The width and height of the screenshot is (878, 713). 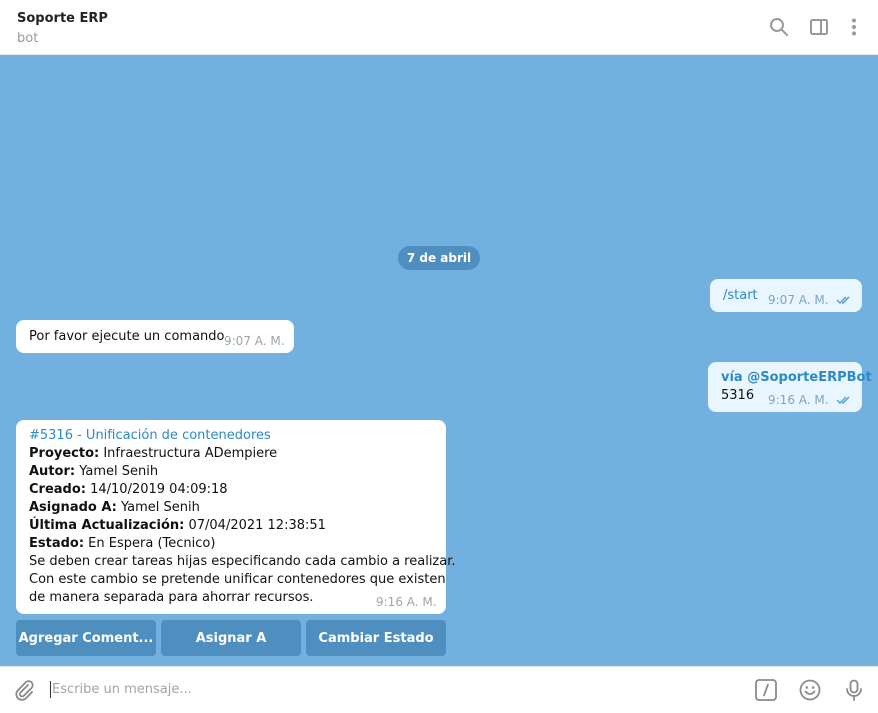 What do you see at coordinates (122, 543) in the screenshot?
I see `field-estado: Estado: En Espera (Tecnico)` at bounding box center [122, 543].